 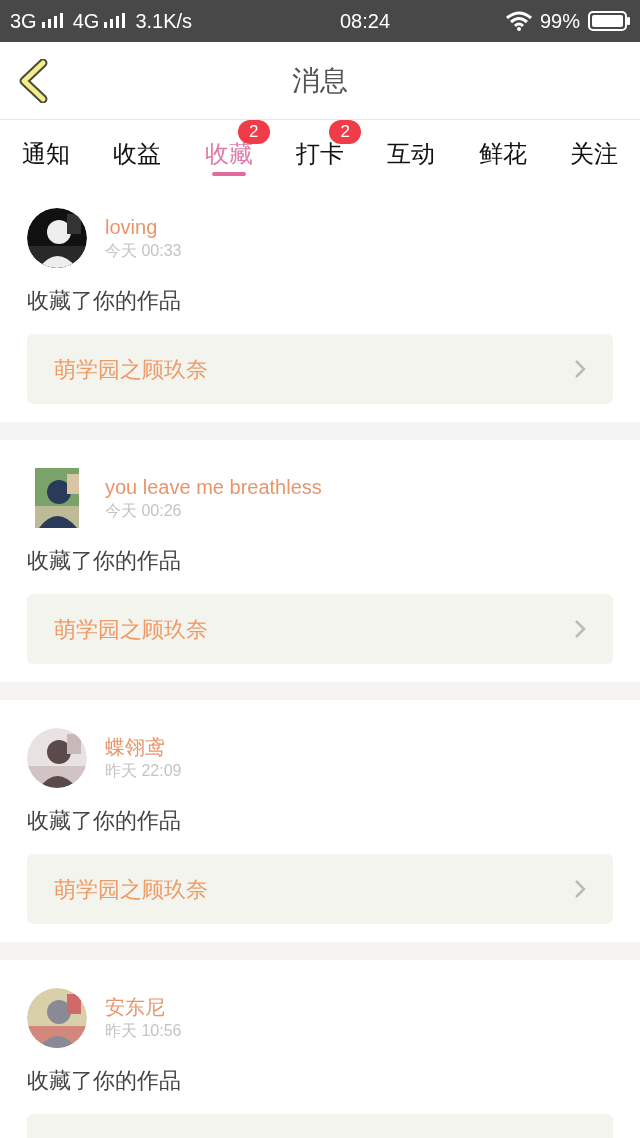 What do you see at coordinates (46, 150) in the screenshot?
I see `tab: 通知` at bounding box center [46, 150].